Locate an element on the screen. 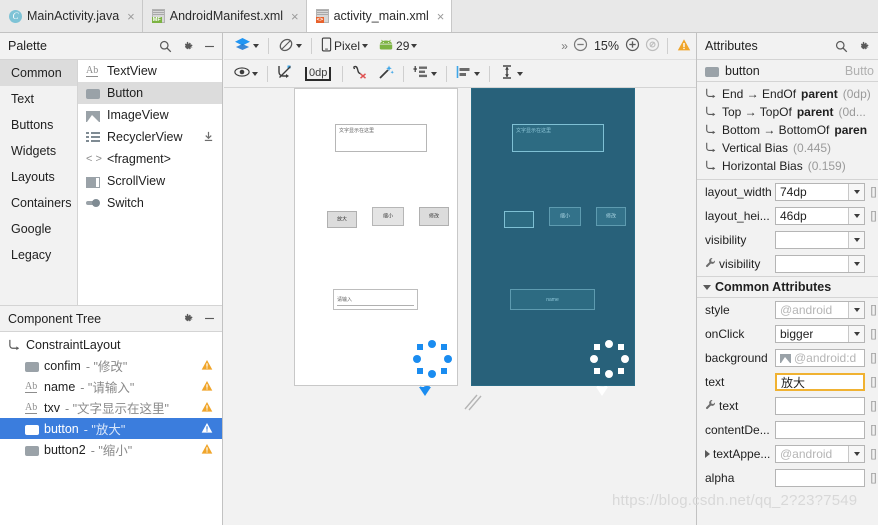 This screenshot has width=878, height=525. prop-layout-width: layout_width 74dp [] is located at coordinates (787, 192).